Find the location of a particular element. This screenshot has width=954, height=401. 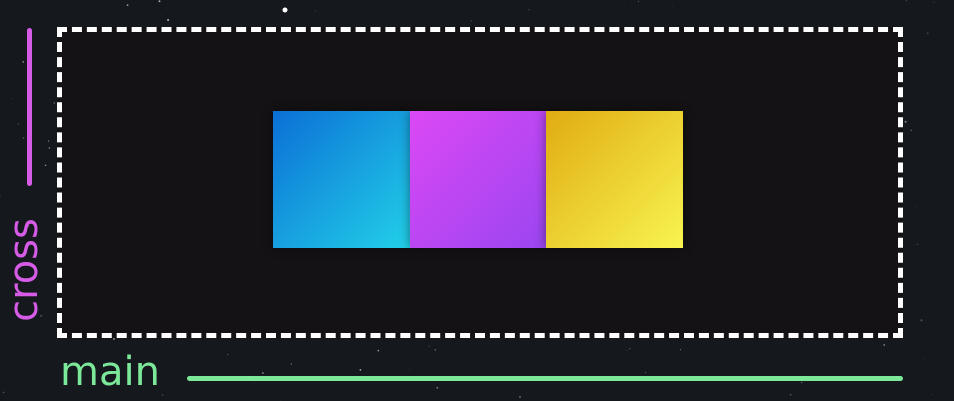

bright-star is located at coordinates (285, 10).